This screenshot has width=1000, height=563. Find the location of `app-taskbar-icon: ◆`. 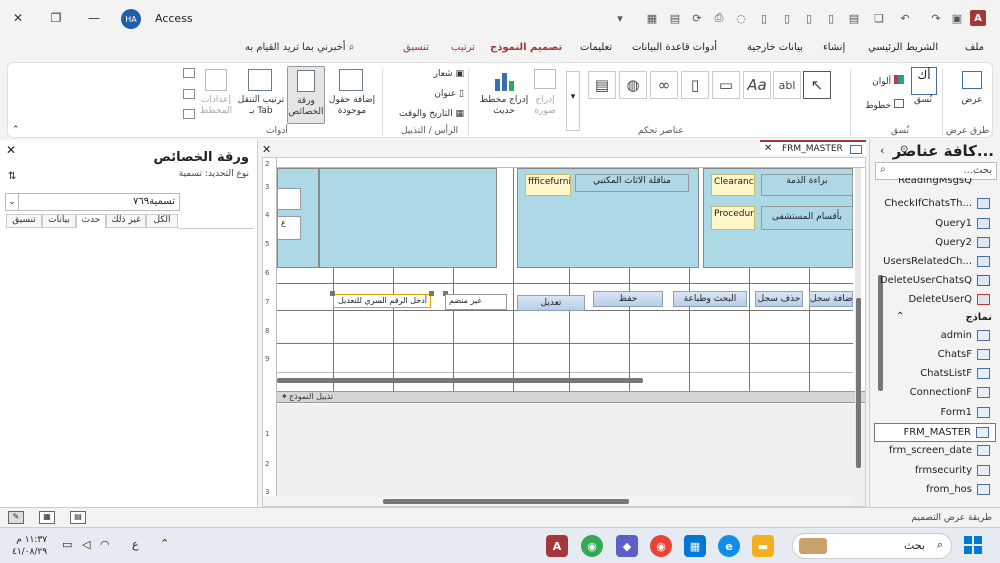

app-taskbar-icon: ◆ is located at coordinates (627, 546).